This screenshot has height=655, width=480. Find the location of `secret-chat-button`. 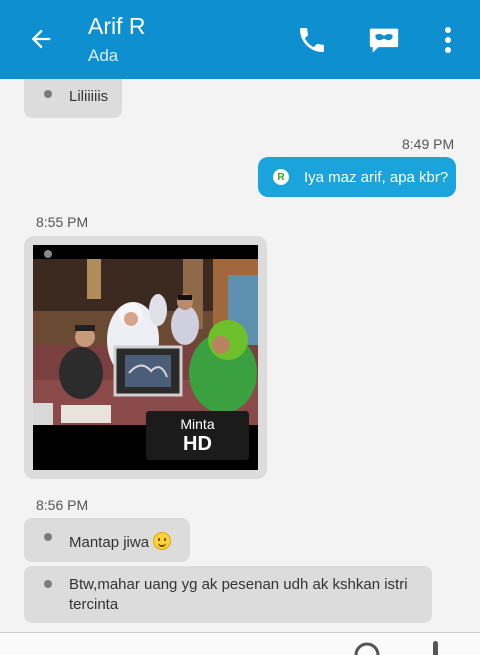

secret-chat-button is located at coordinates (384, 40).